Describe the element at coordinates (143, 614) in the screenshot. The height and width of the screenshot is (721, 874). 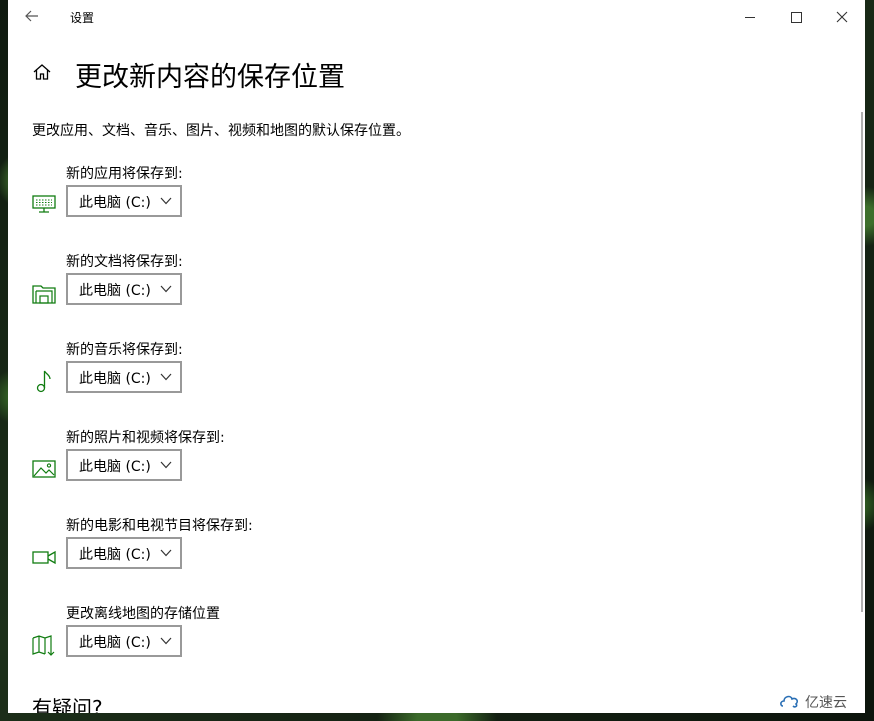
I see `setting-label: 更改离线地图的存储位置` at that location.